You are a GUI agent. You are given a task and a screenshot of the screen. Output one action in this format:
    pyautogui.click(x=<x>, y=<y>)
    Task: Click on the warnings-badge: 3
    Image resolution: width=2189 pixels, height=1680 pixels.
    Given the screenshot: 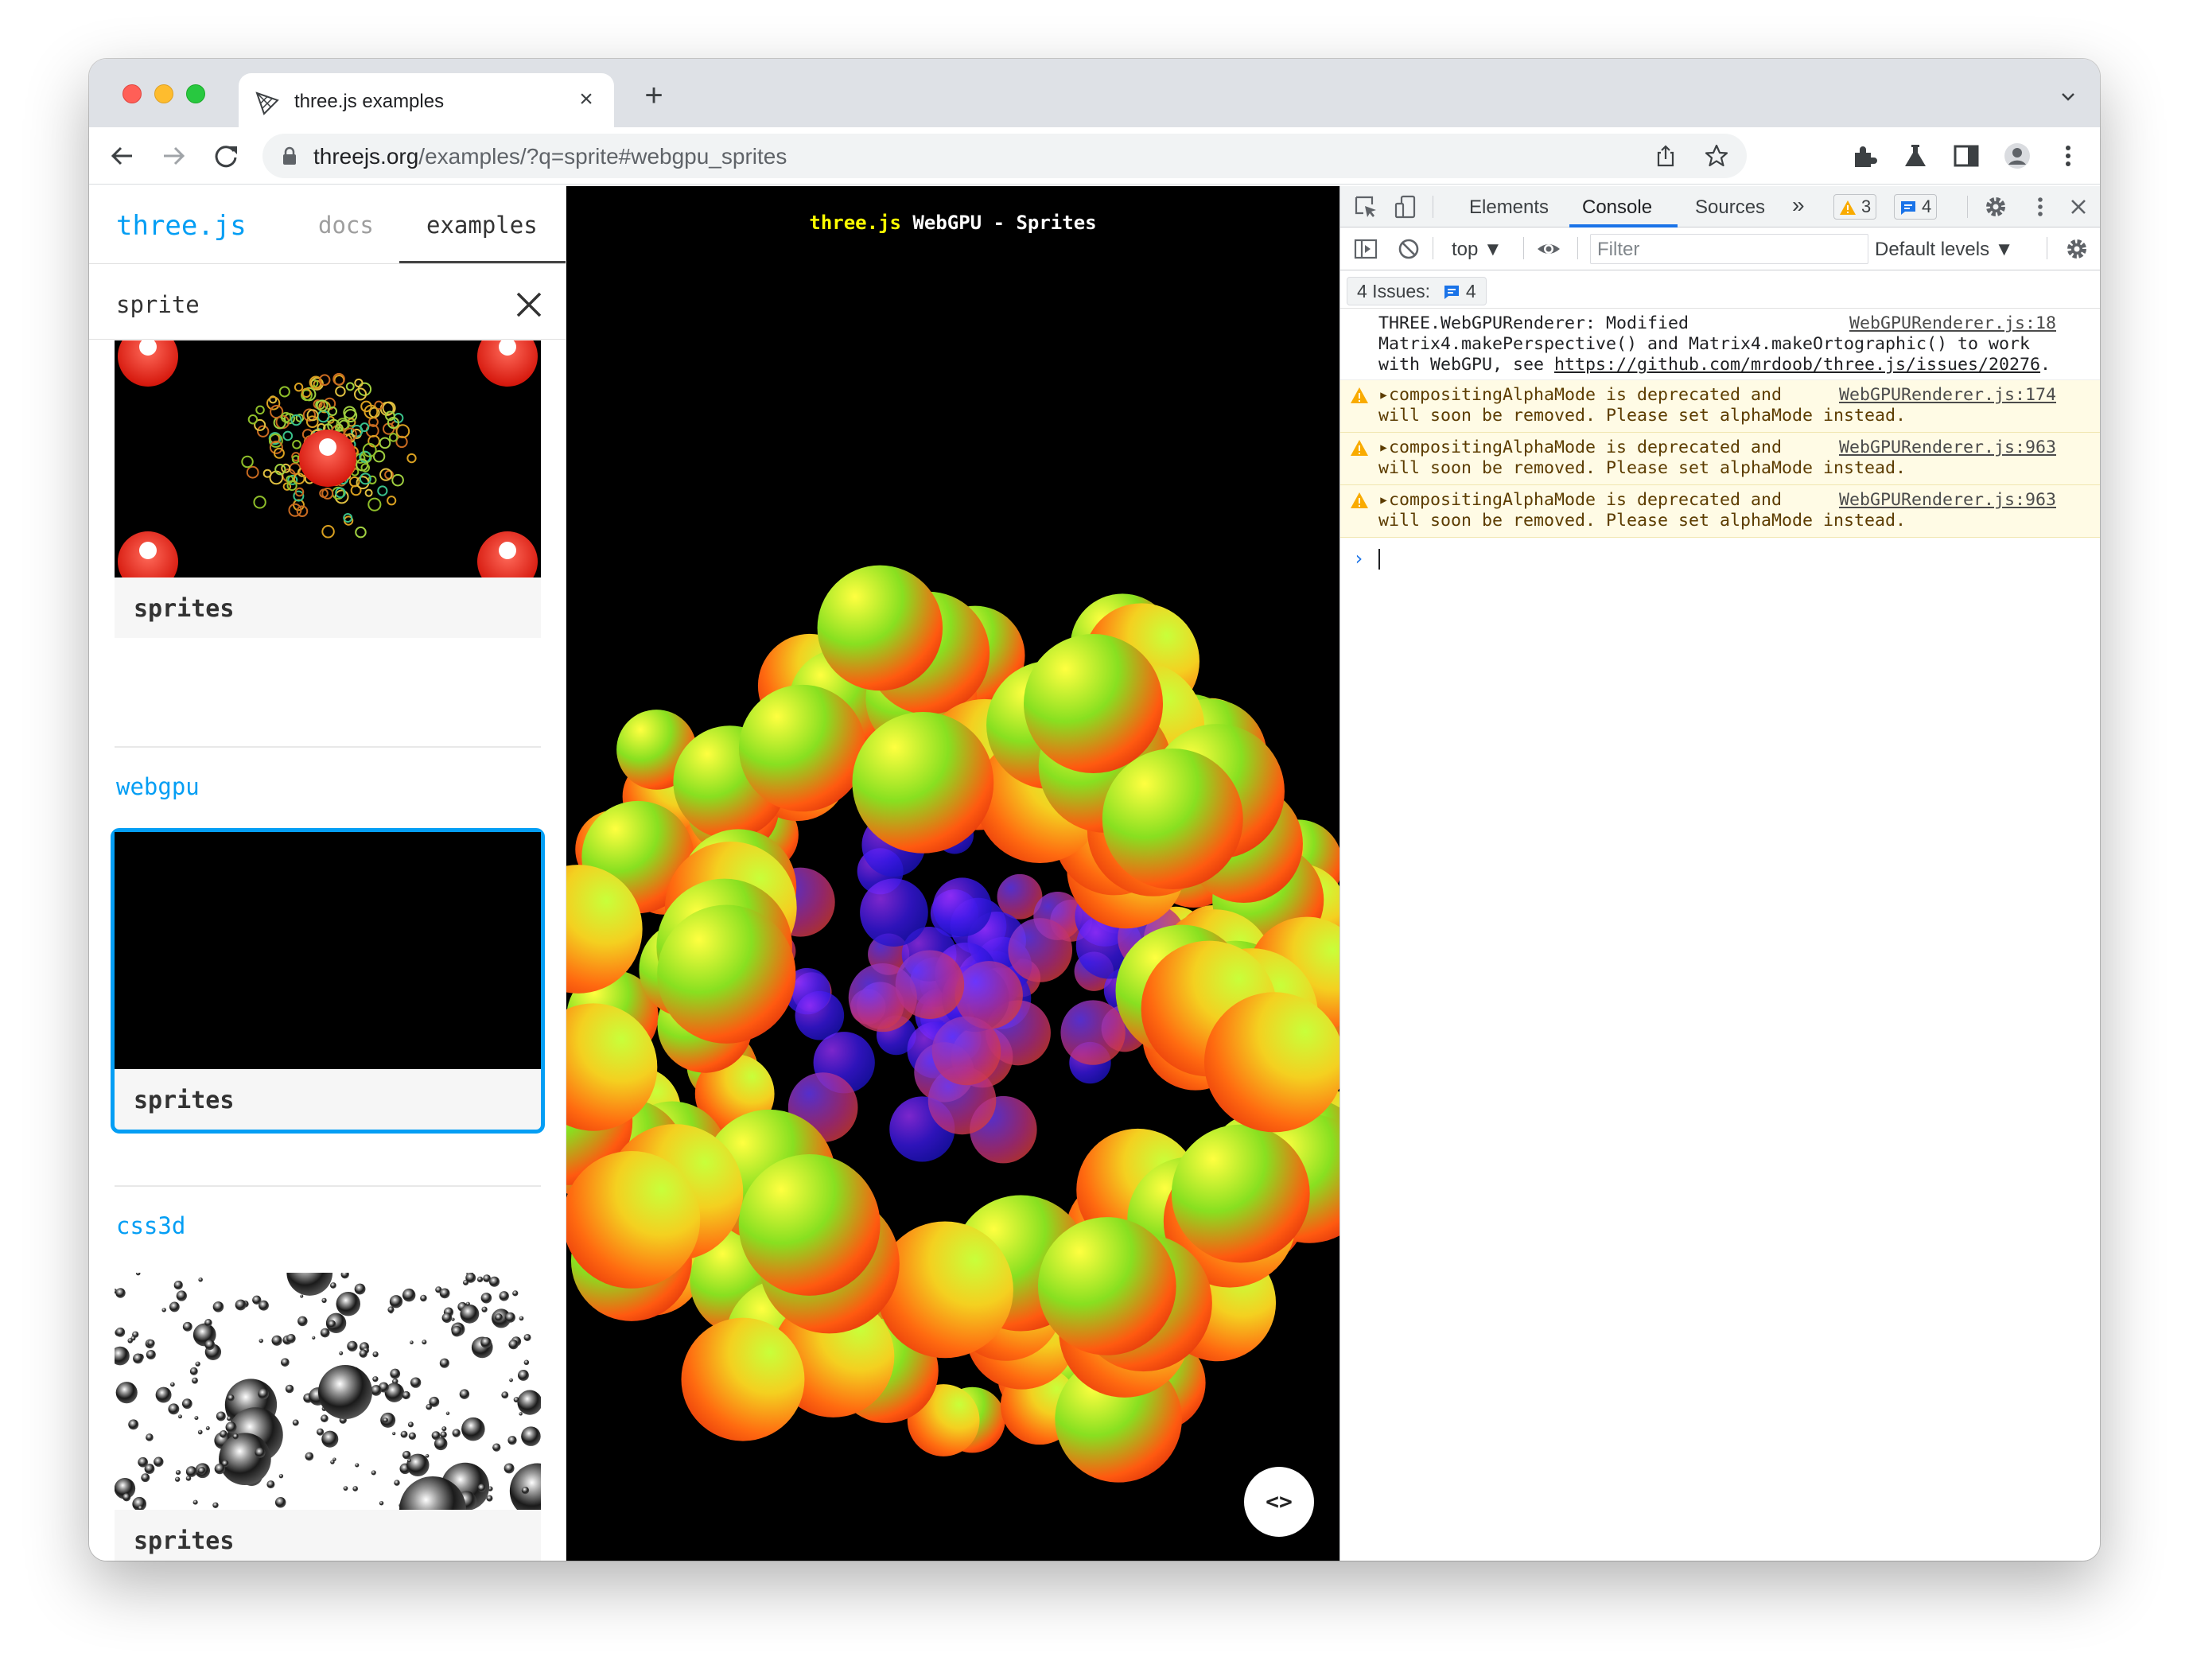 What is the action you would take?
    pyautogui.click(x=1855, y=207)
    